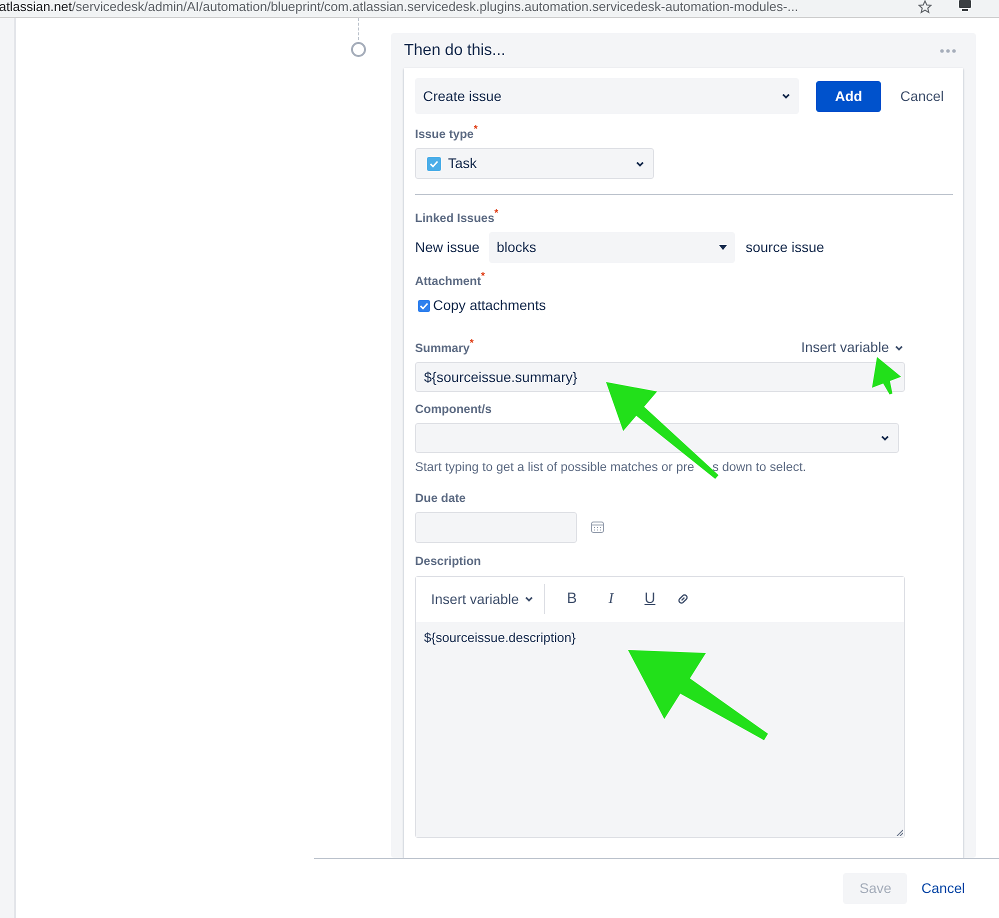 Image resolution: width=999 pixels, height=918 pixels. Describe the element at coordinates (453, 409) in the screenshot. I see `field-label: Component/s` at that location.